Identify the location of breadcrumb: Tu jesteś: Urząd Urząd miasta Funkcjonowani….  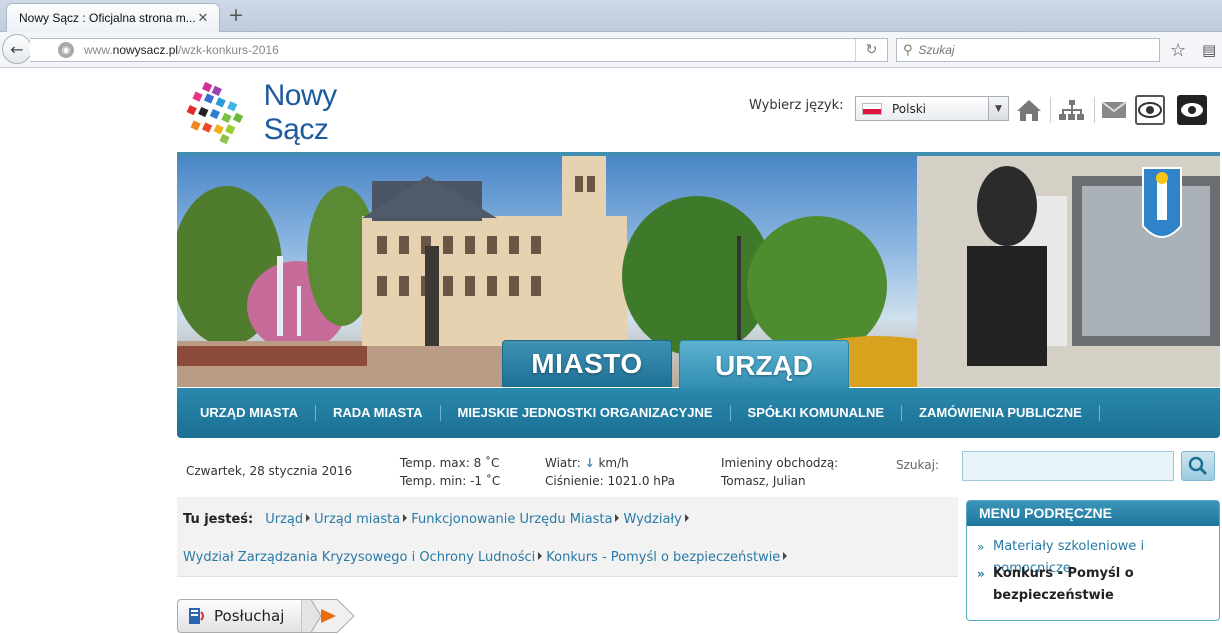
(567, 537).